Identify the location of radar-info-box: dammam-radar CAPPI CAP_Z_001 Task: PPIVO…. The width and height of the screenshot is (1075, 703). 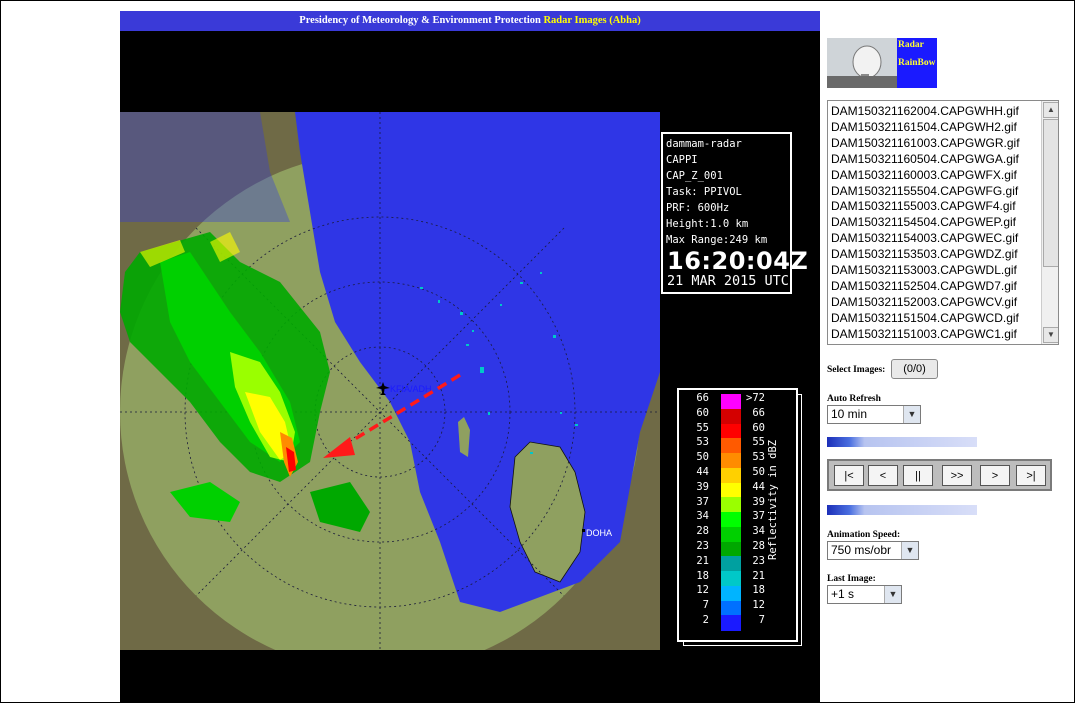
(734, 213).